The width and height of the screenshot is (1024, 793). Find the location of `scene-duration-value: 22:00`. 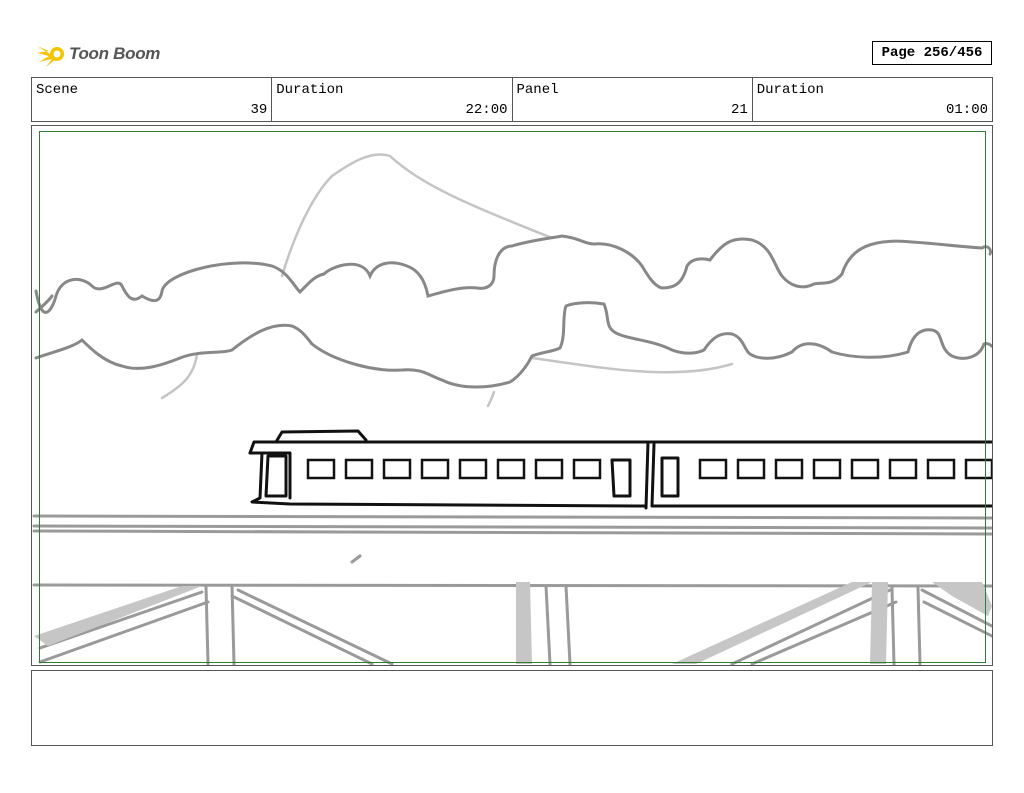

scene-duration-value: 22:00 is located at coordinates (486, 110).